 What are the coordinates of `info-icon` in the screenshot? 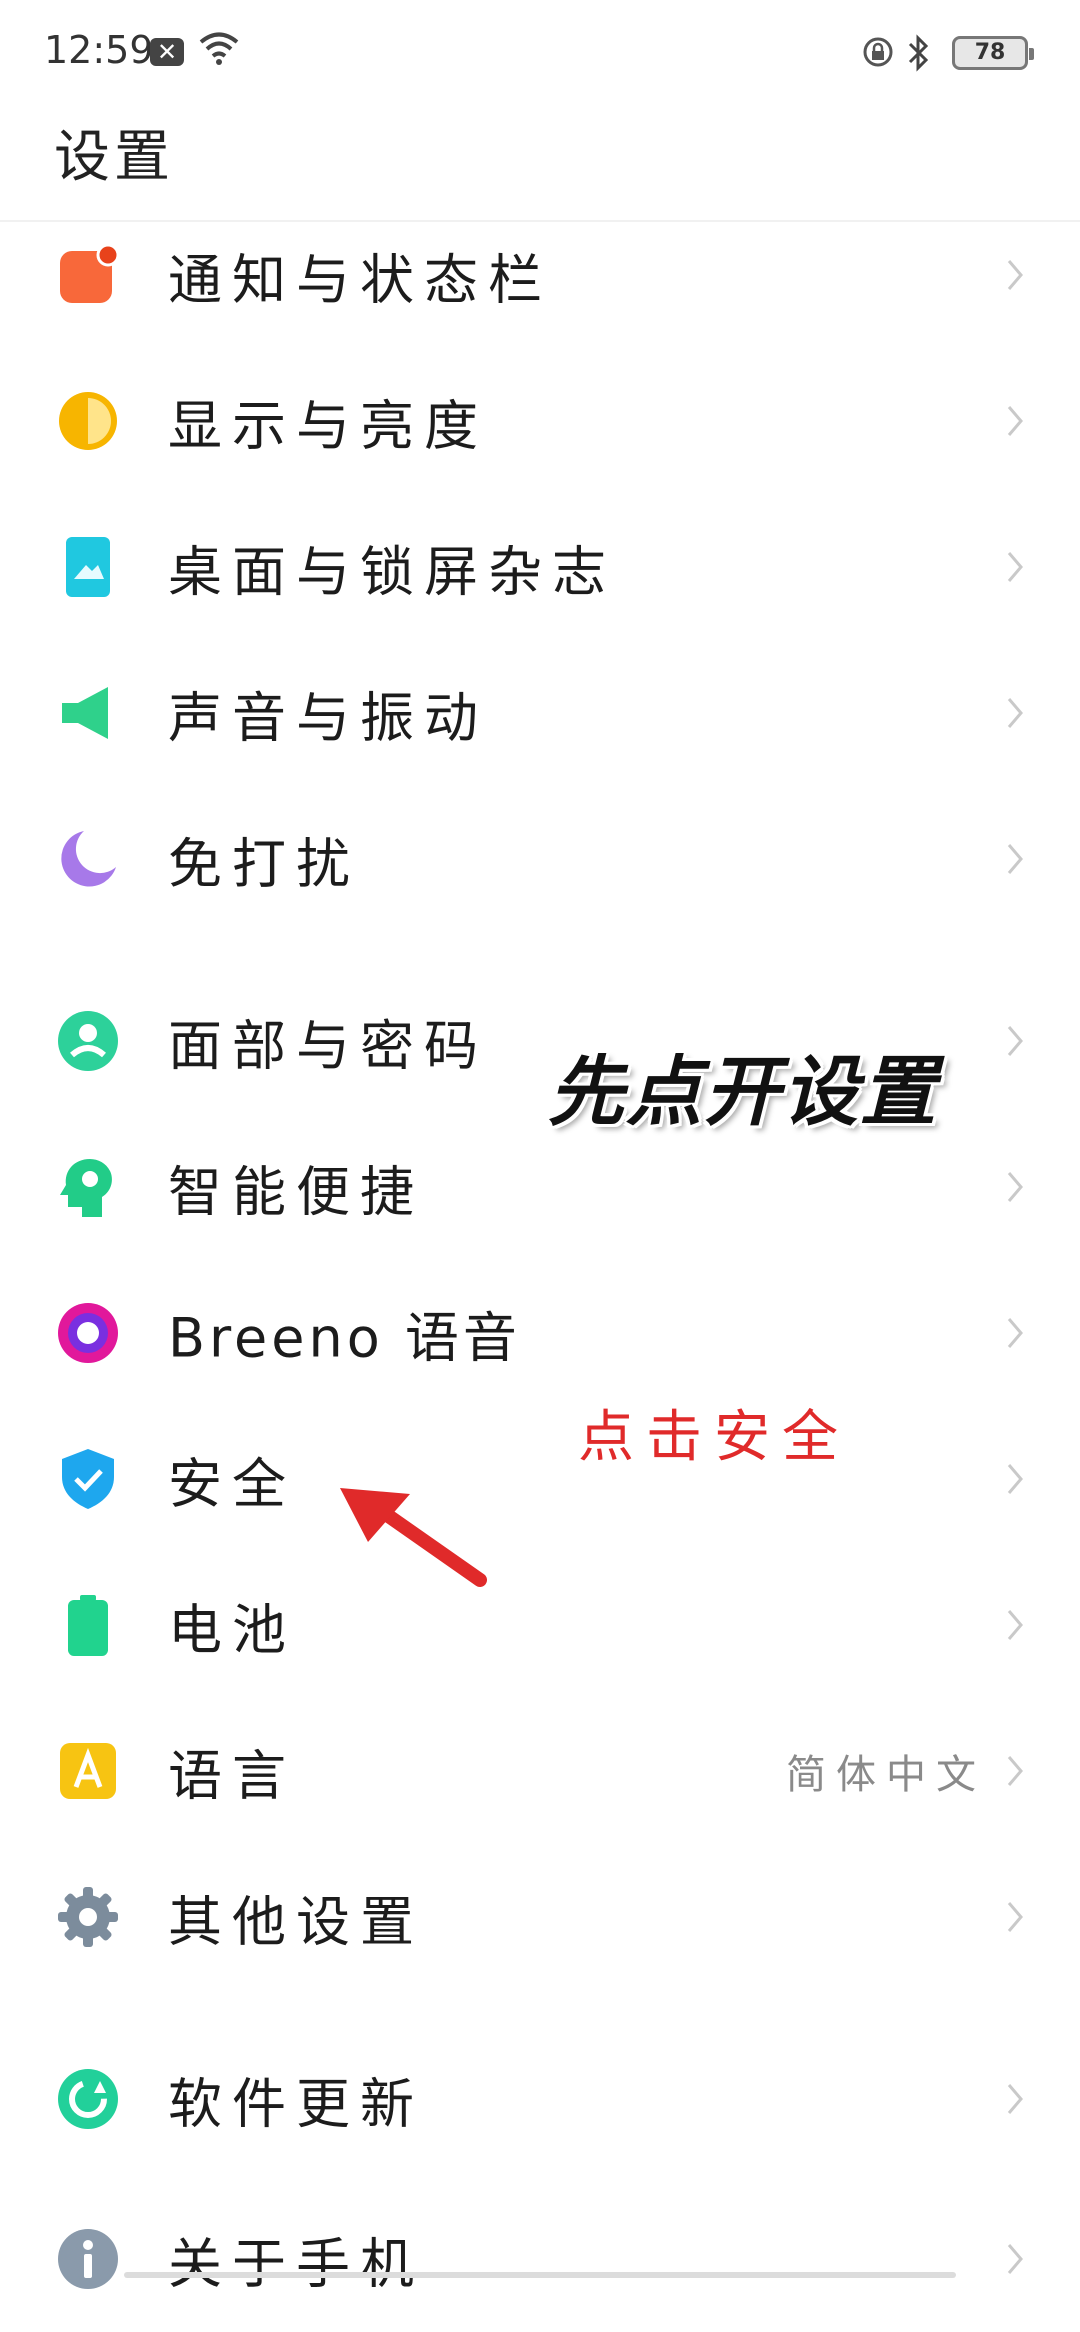 It's located at (88, 2259).